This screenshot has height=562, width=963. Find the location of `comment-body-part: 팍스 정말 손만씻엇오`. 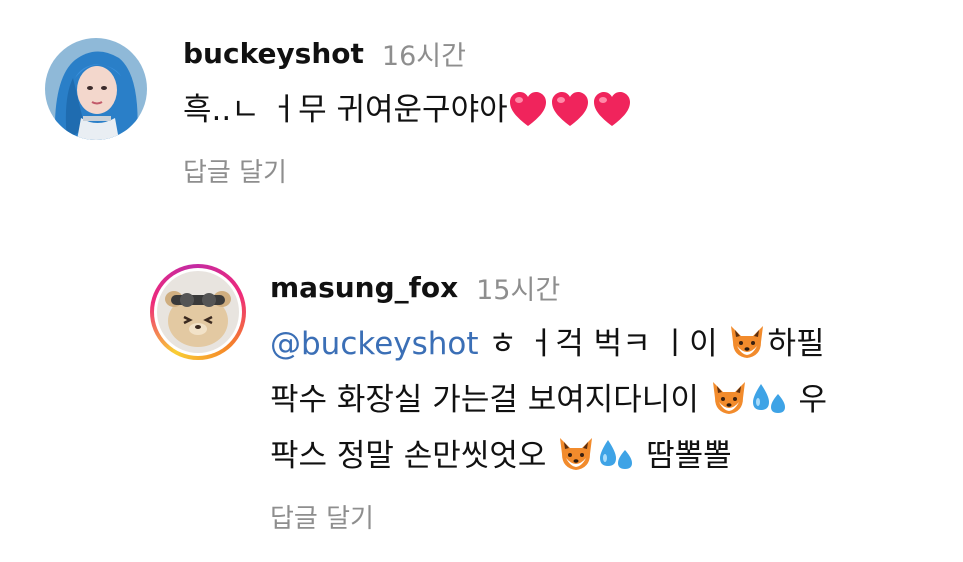

comment-body-part: 팍스 정말 손만씻엇오 is located at coordinates (413, 456).